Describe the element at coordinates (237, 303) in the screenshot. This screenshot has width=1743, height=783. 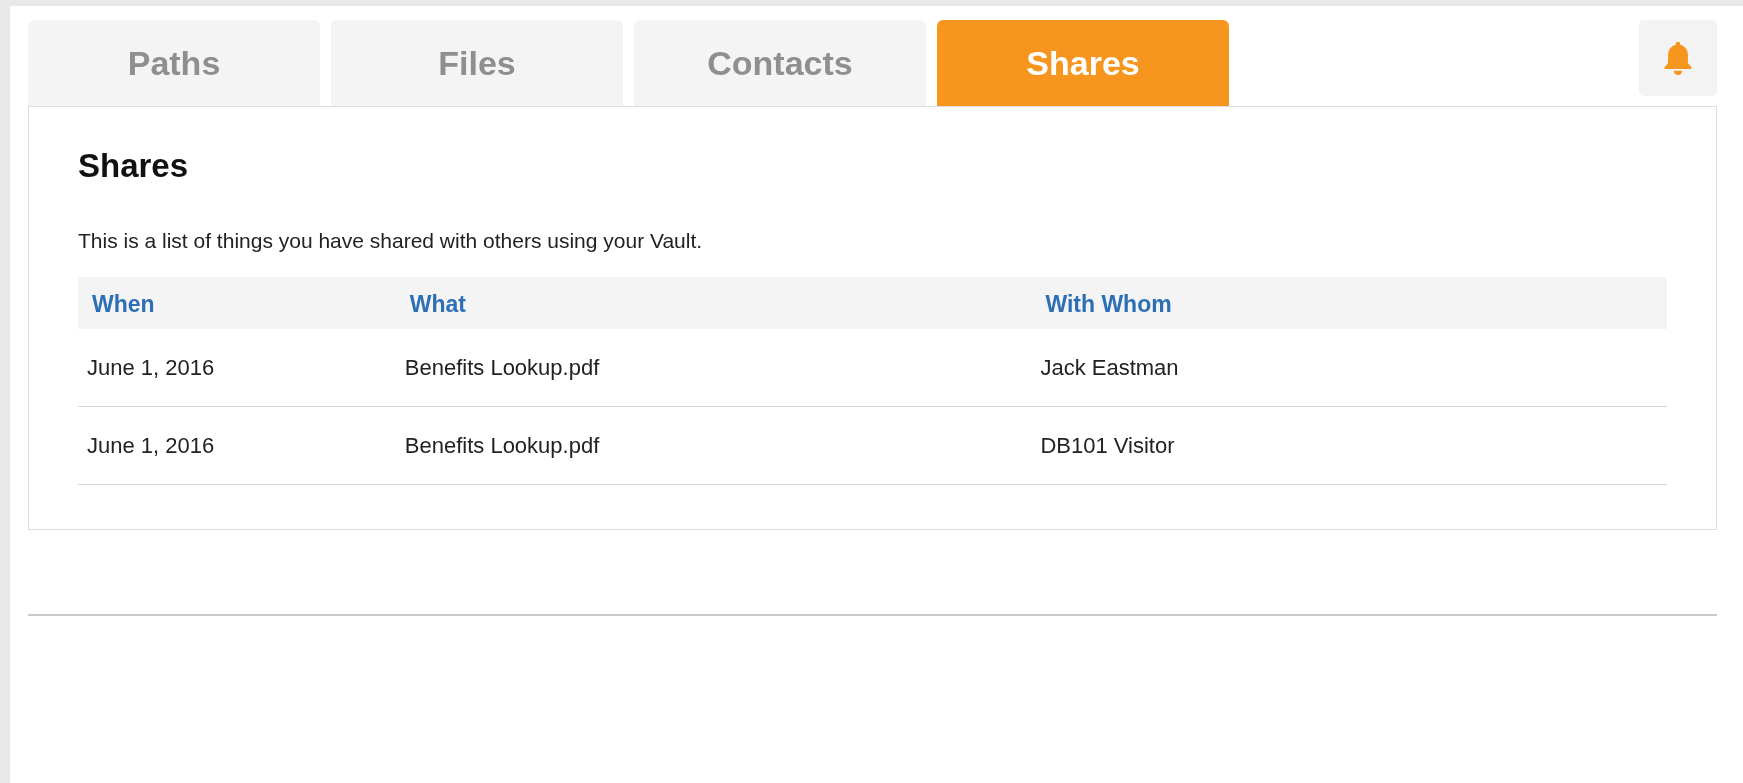
I see `column-header: When` at that location.